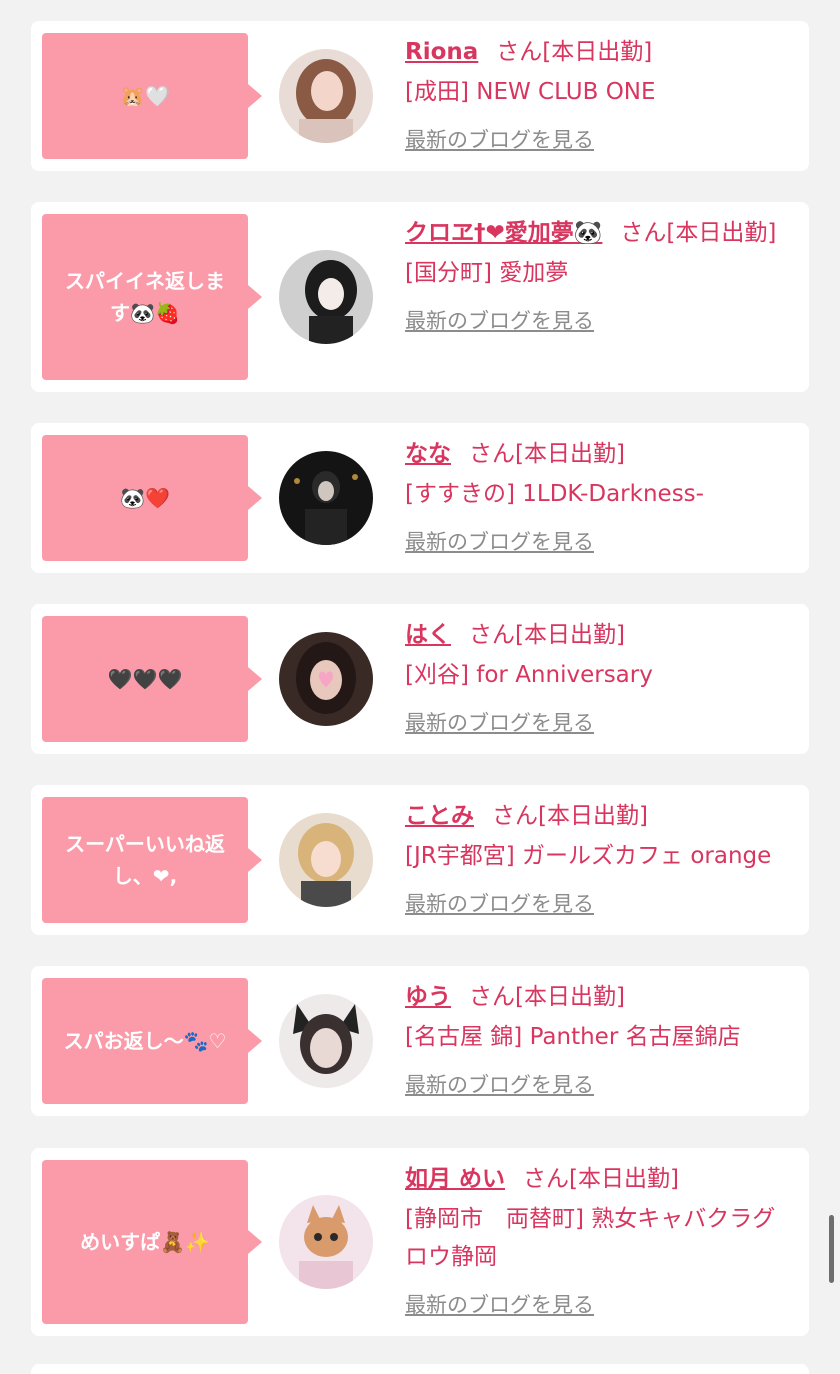 The image size is (840, 1374). I want to click on comment-bubble: スパイイネ返しま す🐼🍓, so click(152, 297).